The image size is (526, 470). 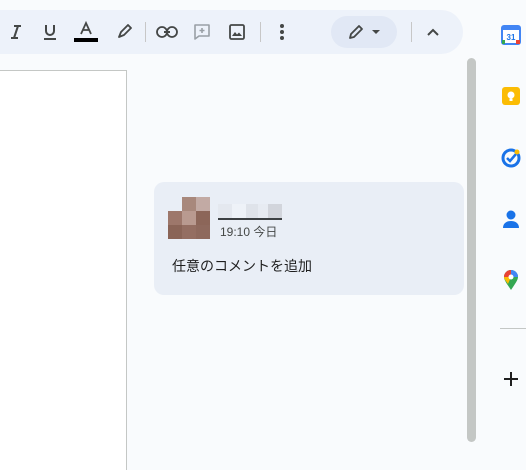 I want to click on text-color-icon, so click(x=86, y=31).